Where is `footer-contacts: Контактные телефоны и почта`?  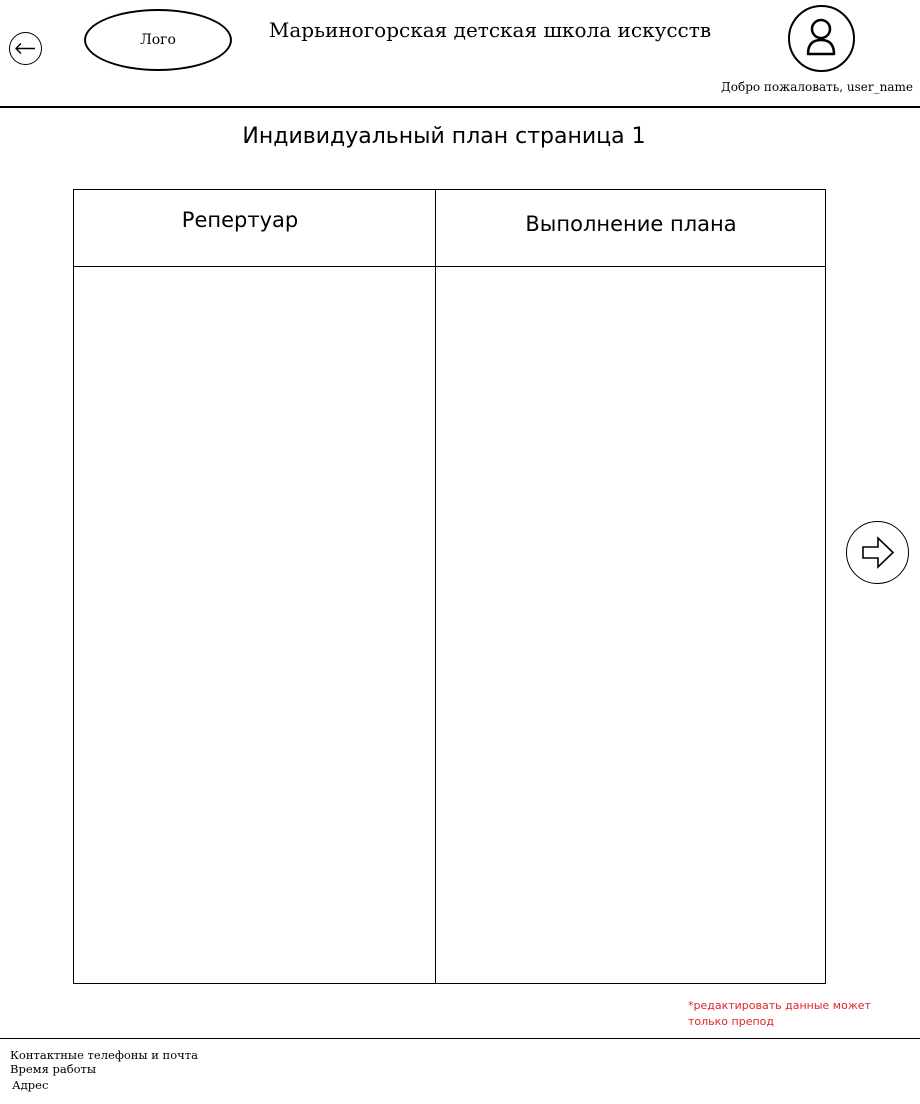 footer-contacts: Контактные телефоны и почта is located at coordinates (104, 1055).